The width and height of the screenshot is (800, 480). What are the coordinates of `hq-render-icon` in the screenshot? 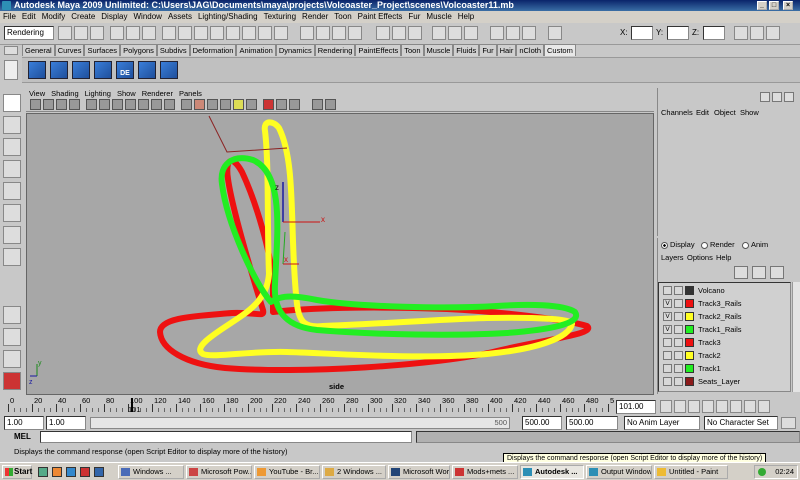 It's located at (317, 104).